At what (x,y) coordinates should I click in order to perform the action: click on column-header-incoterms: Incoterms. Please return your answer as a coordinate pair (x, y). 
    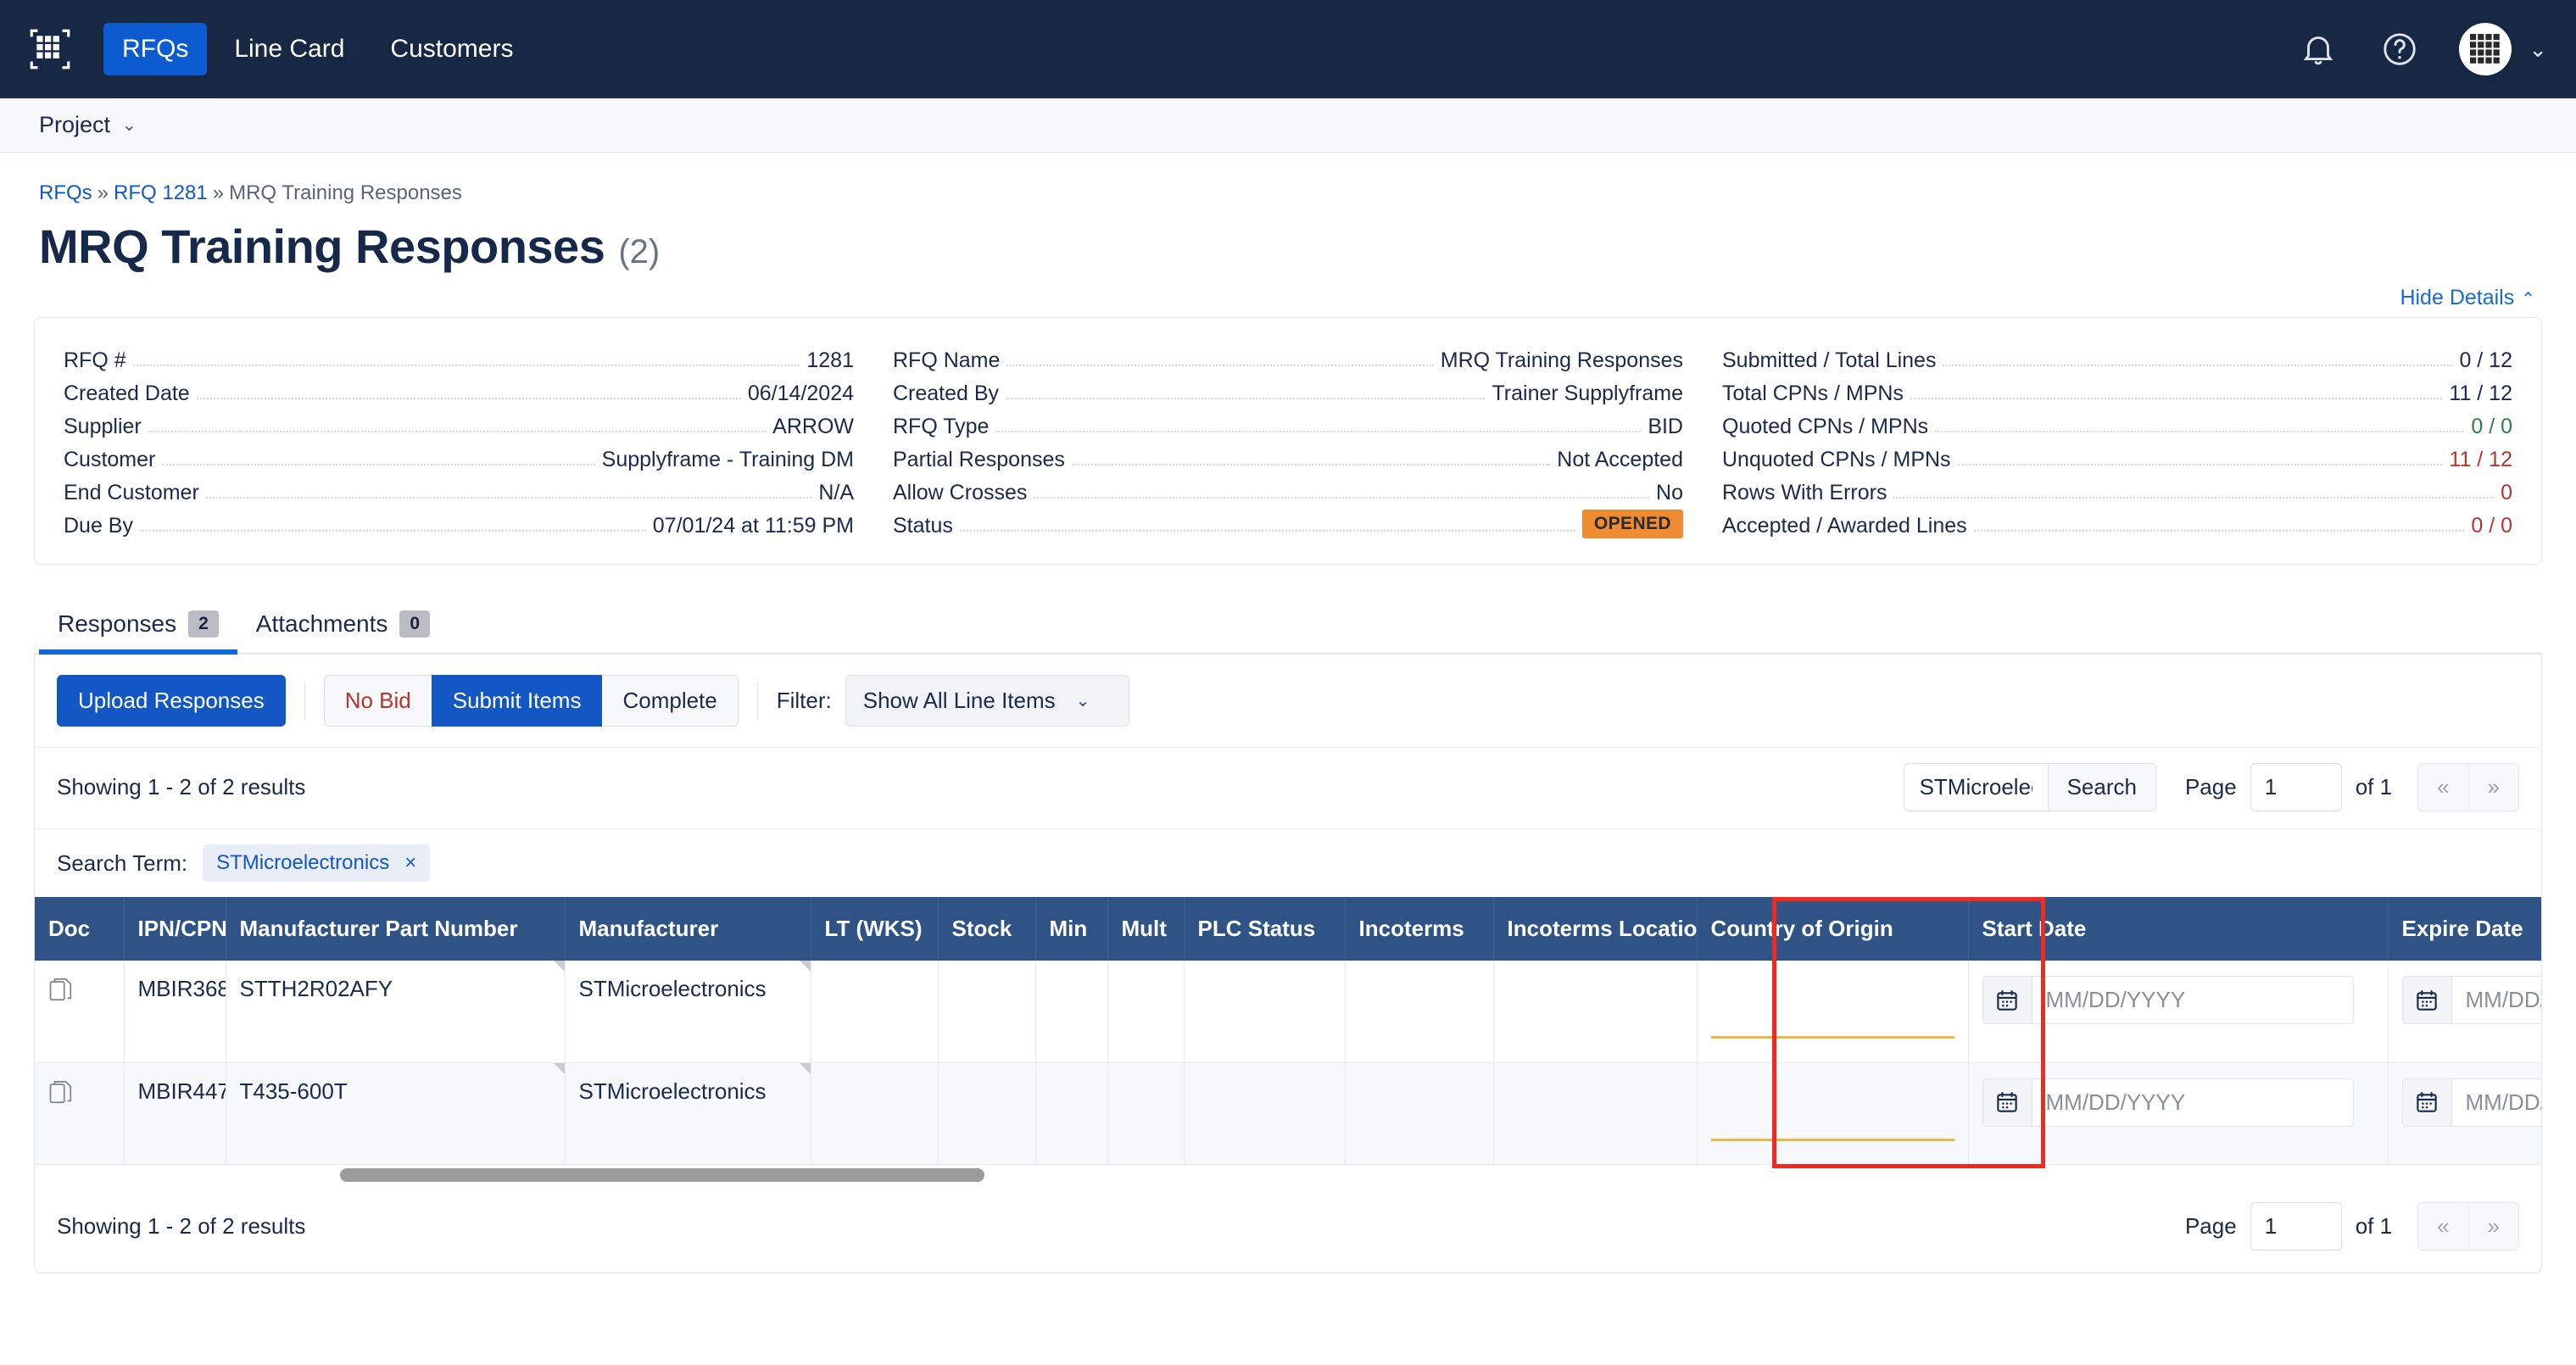
    Looking at the image, I should click on (1419, 929).